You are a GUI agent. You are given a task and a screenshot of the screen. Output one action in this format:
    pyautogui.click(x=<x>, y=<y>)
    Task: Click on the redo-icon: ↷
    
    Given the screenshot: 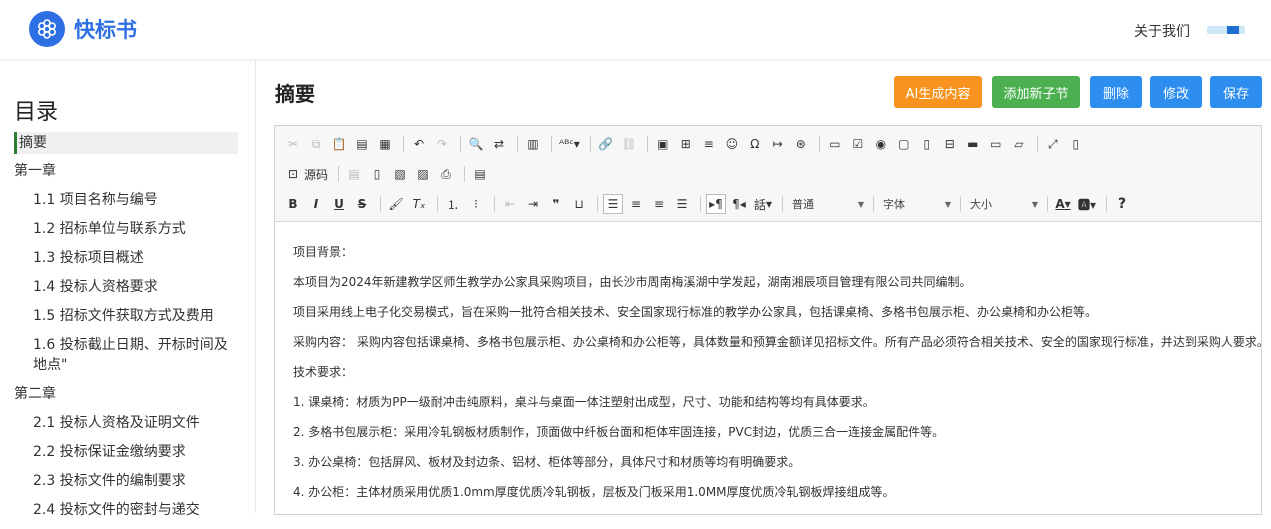 What is the action you would take?
    pyautogui.click(x=442, y=144)
    